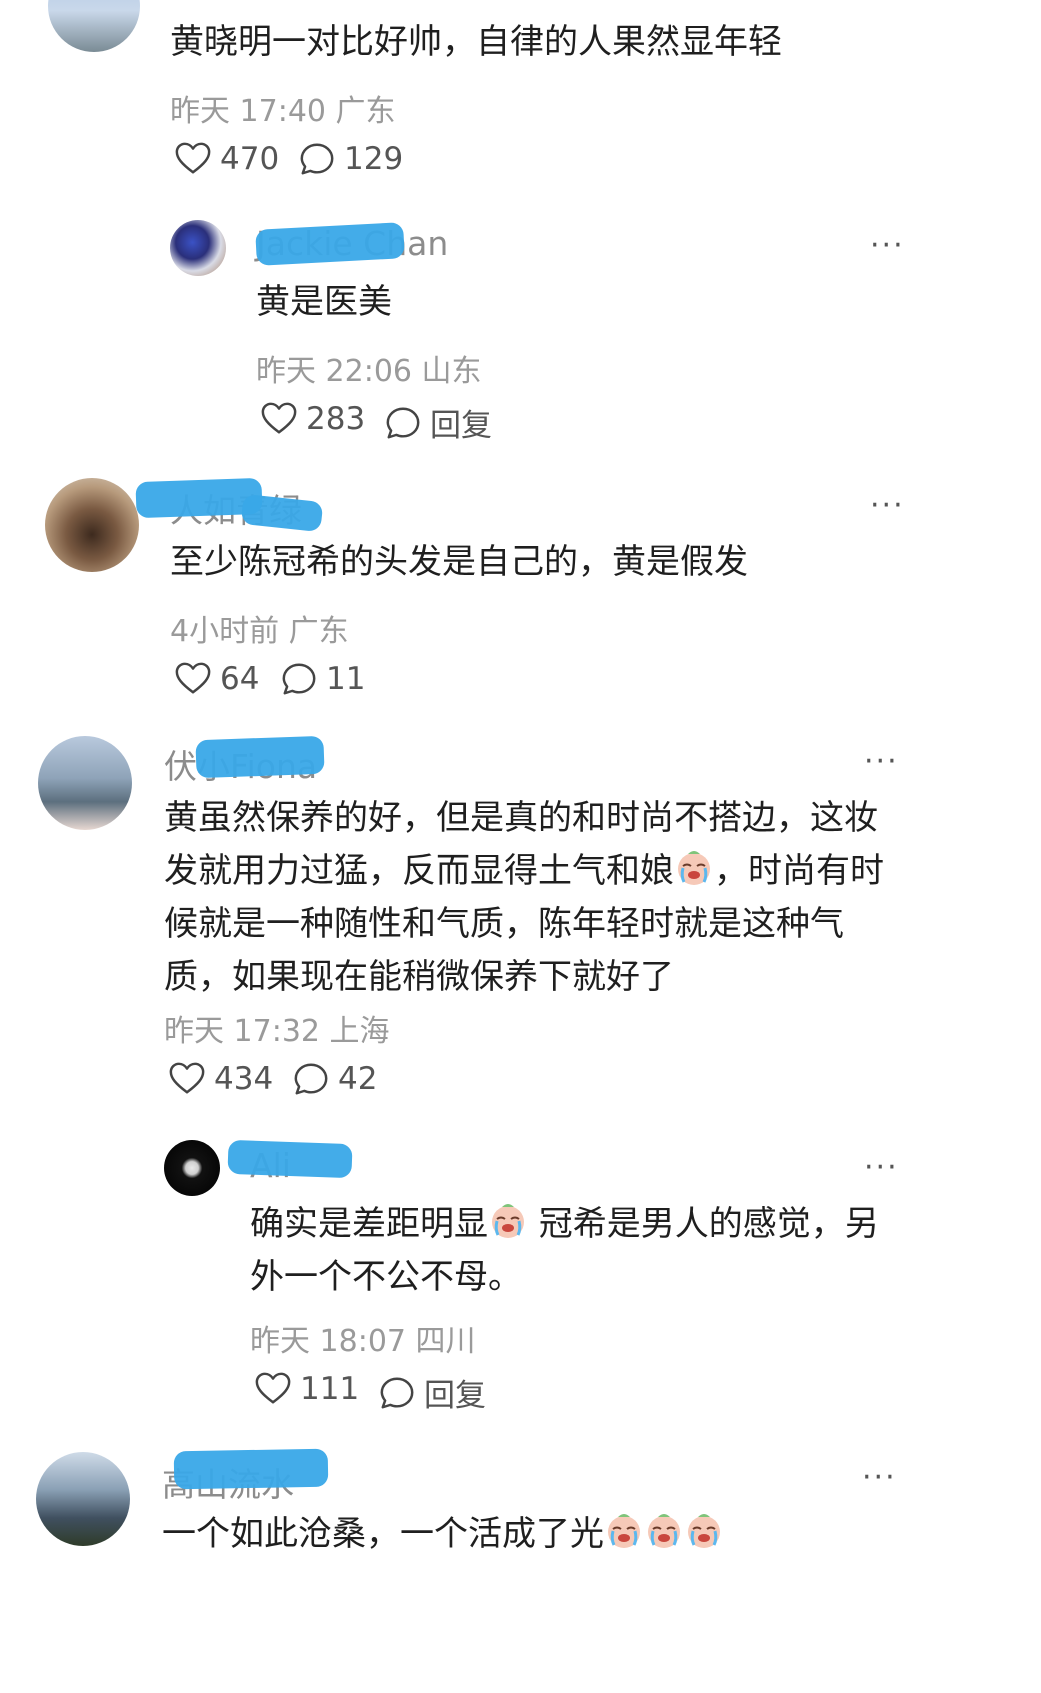 Image resolution: width=1041 pixels, height=1693 pixels. Describe the element at coordinates (369, 1224) in the screenshot. I see `text-segment: 确实是差距明显` at that location.